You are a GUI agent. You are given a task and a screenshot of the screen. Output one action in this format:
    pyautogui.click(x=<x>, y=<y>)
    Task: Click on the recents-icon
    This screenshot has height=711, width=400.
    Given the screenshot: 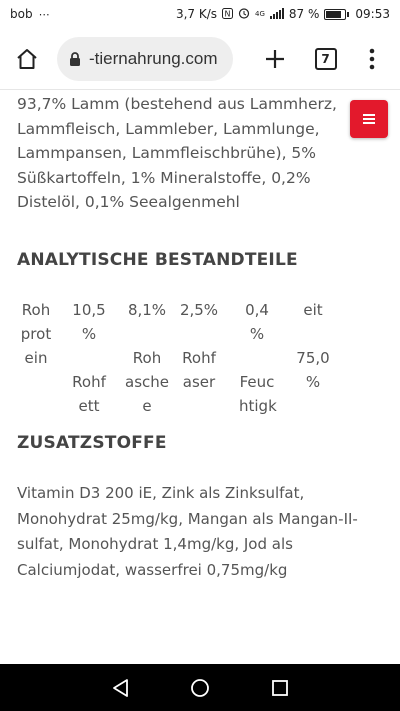 What is the action you would take?
    pyautogui.click(x=280, y=687)
    